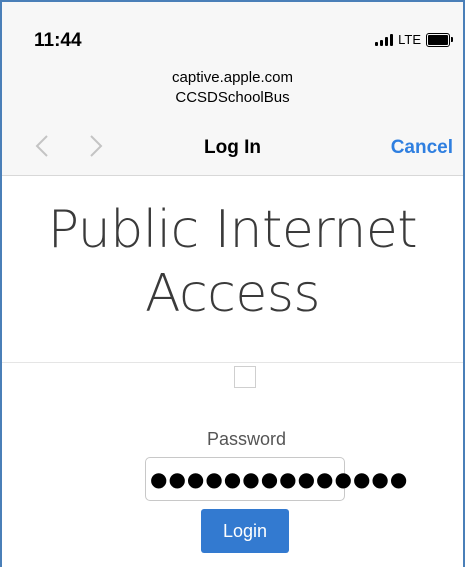 This screenshot has height=567, width=465. Describe the element at coordinates (232, 294) in the screenshot. I see `heading-line-2: Access` at that location.